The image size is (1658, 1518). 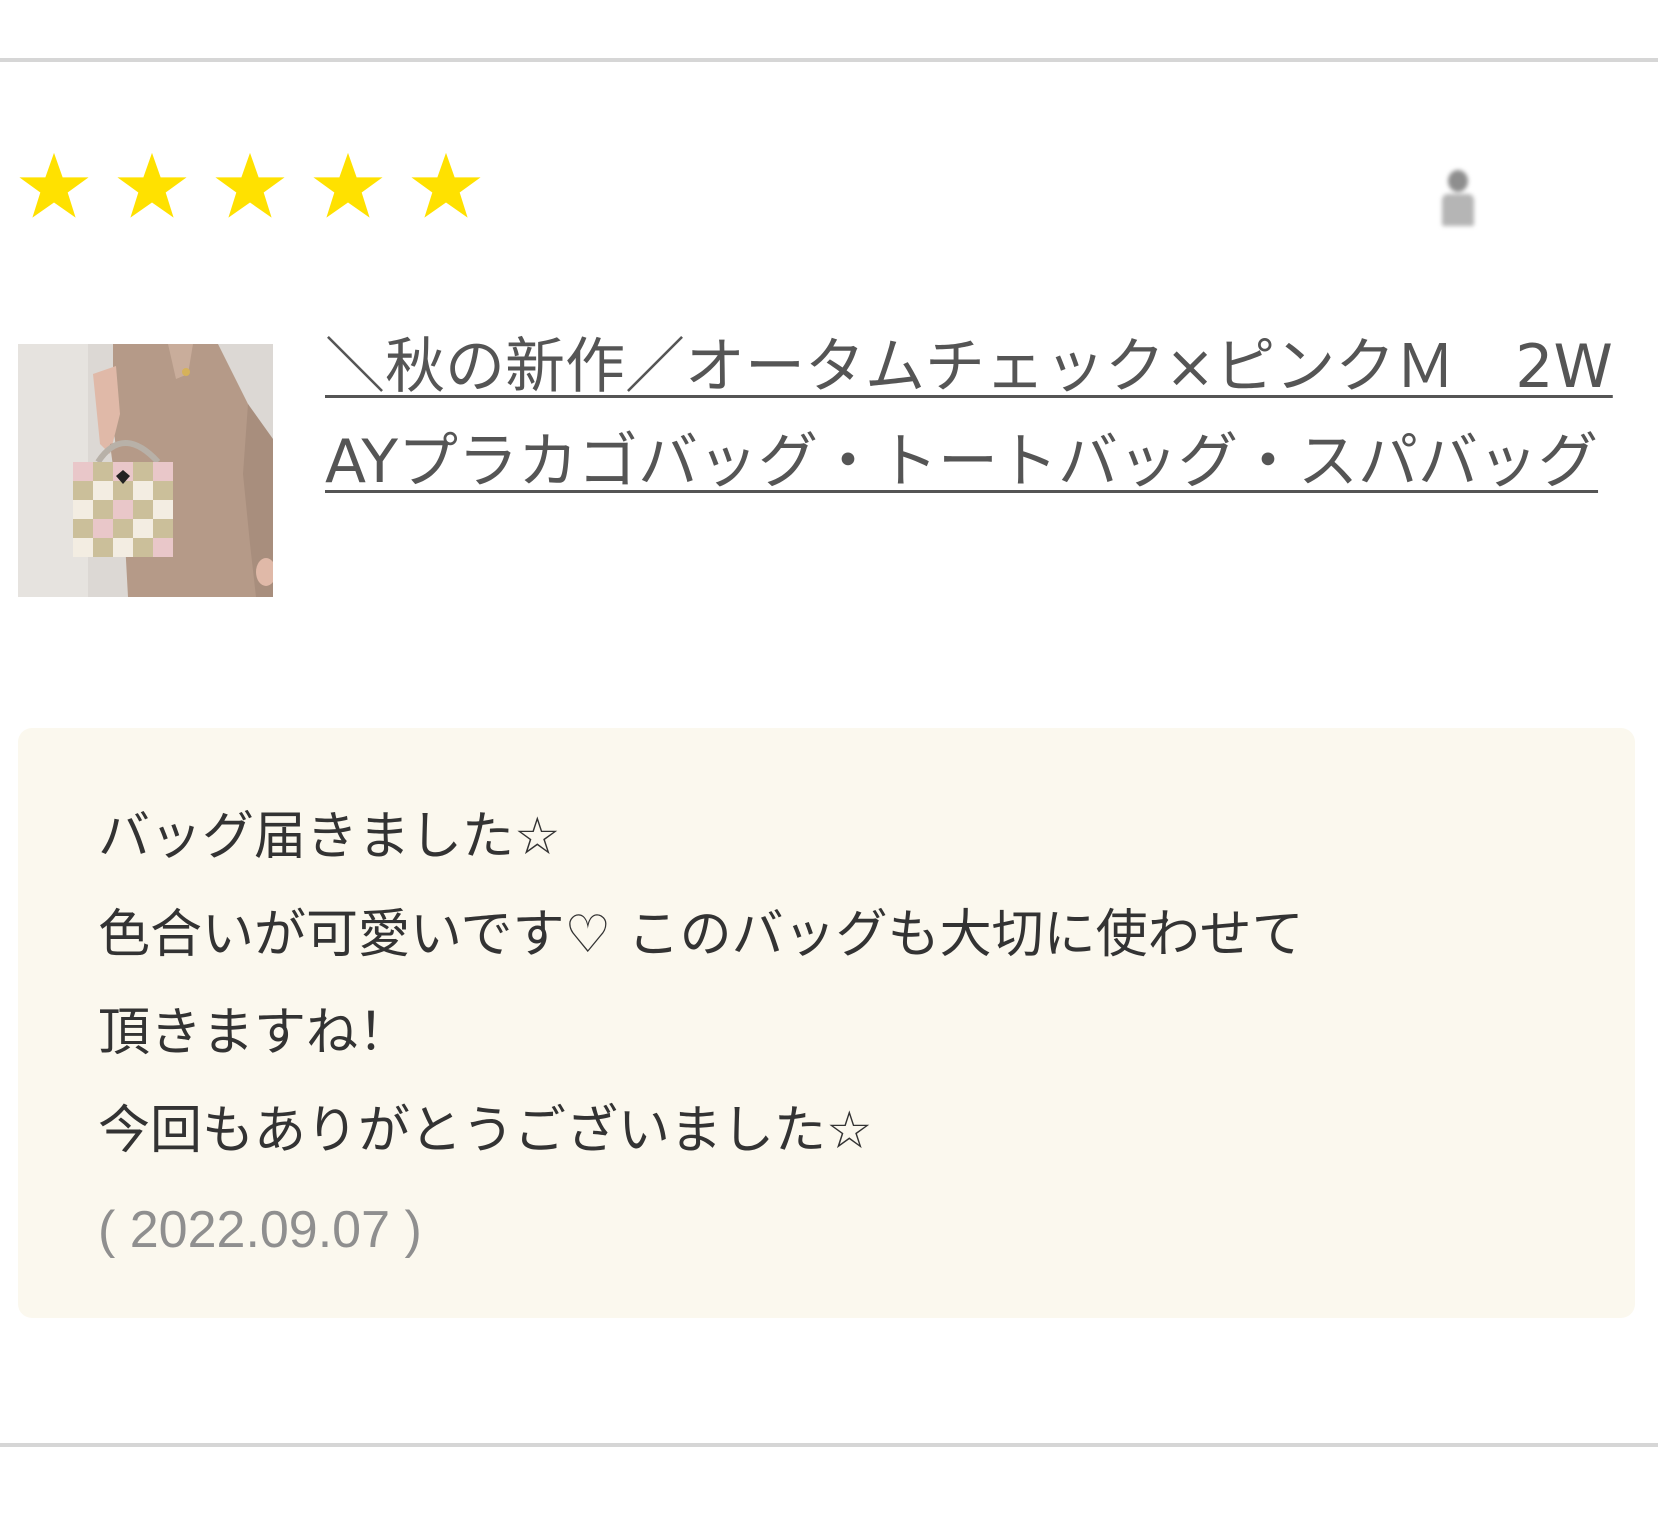 I want to click on review-text-line: 頂きますね！, so click(x=254, y=1033).